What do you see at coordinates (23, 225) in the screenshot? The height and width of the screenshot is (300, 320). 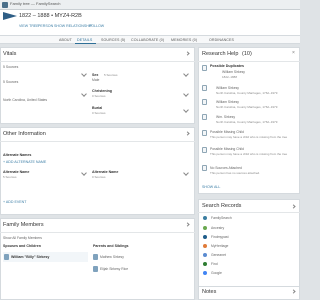 I see `family-members-title: Family Members` at bounding box center [23, 225].